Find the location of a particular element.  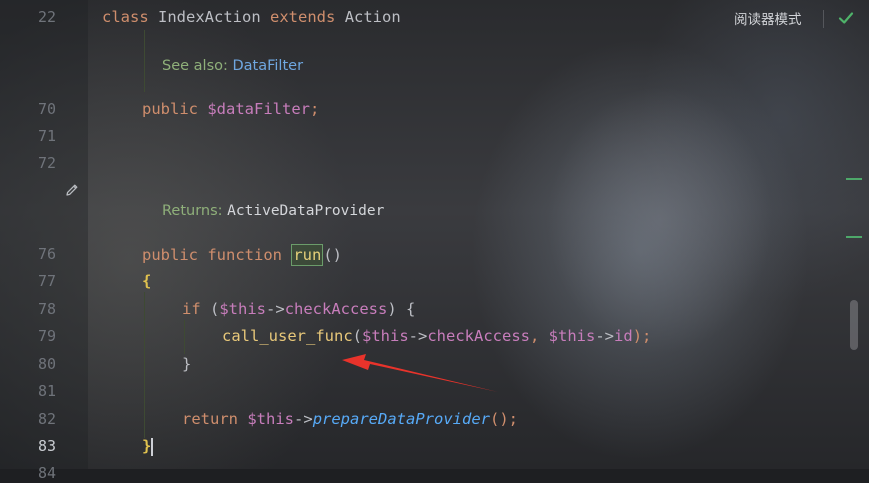

code-line-77: { is located at coordinates (146, 281).